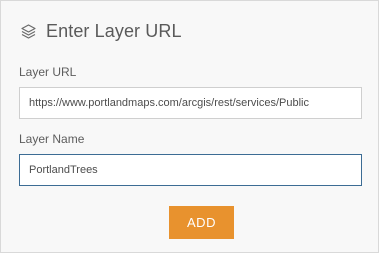 The height and width of the screenshot is (253, 379). Describe the element at coordinates (28, 31) in the screenshot. I see `layers-icon` at that location.